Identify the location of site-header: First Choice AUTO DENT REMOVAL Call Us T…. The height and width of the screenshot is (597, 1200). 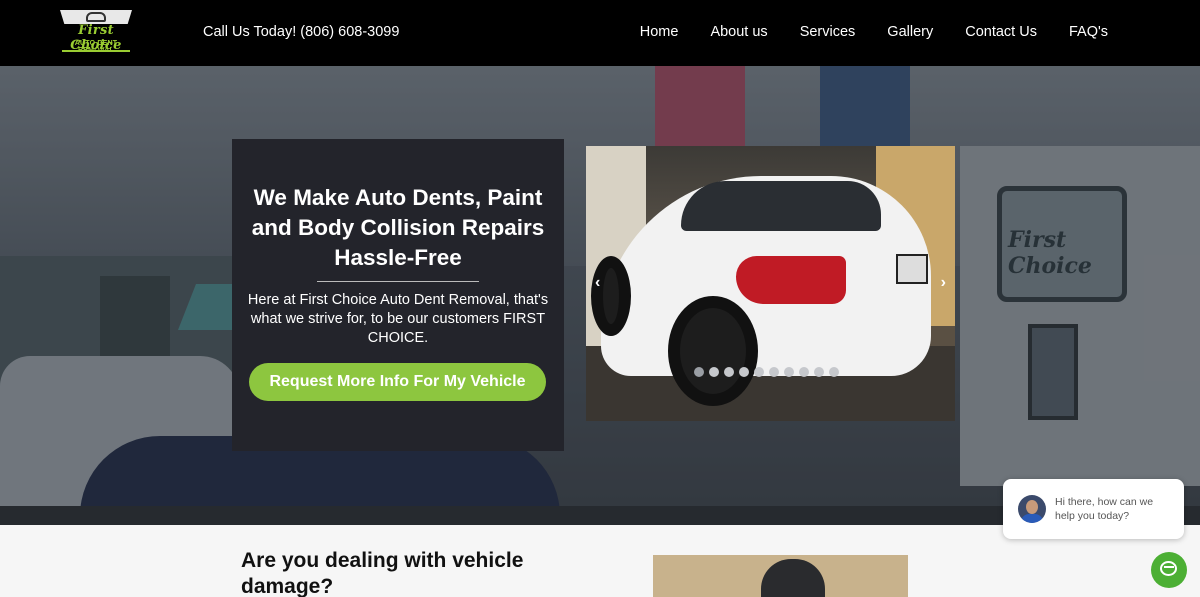
(600, 33).